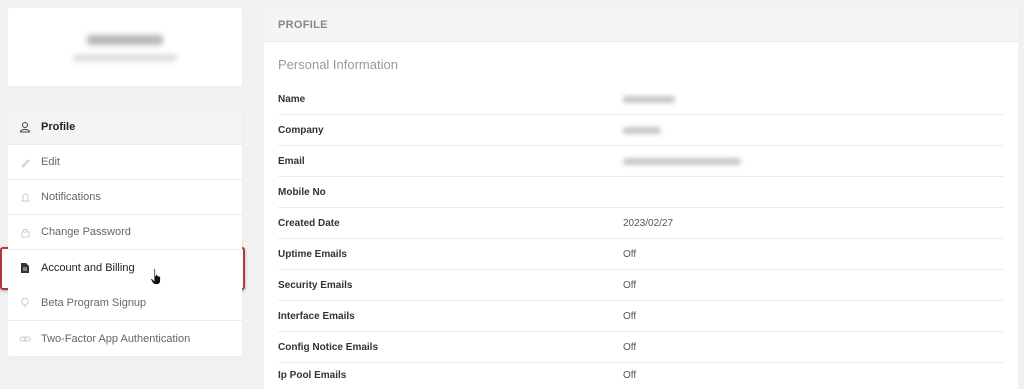 The height and width of the screenshot is (389, 1024). I want to click on sidebar-item-change-password: Change Password, so click(125, 232).